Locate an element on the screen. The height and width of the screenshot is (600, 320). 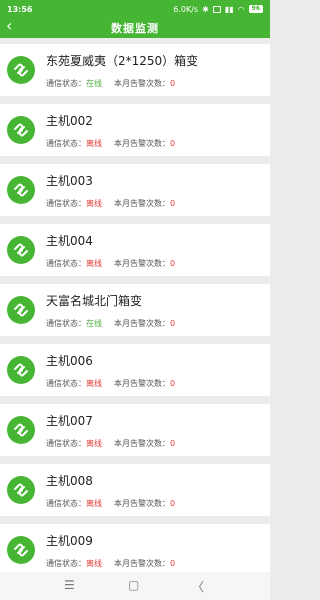
device-card: 主机004 通信状态：离线 本月告警次数：0 is located at coordinates (135, 250).